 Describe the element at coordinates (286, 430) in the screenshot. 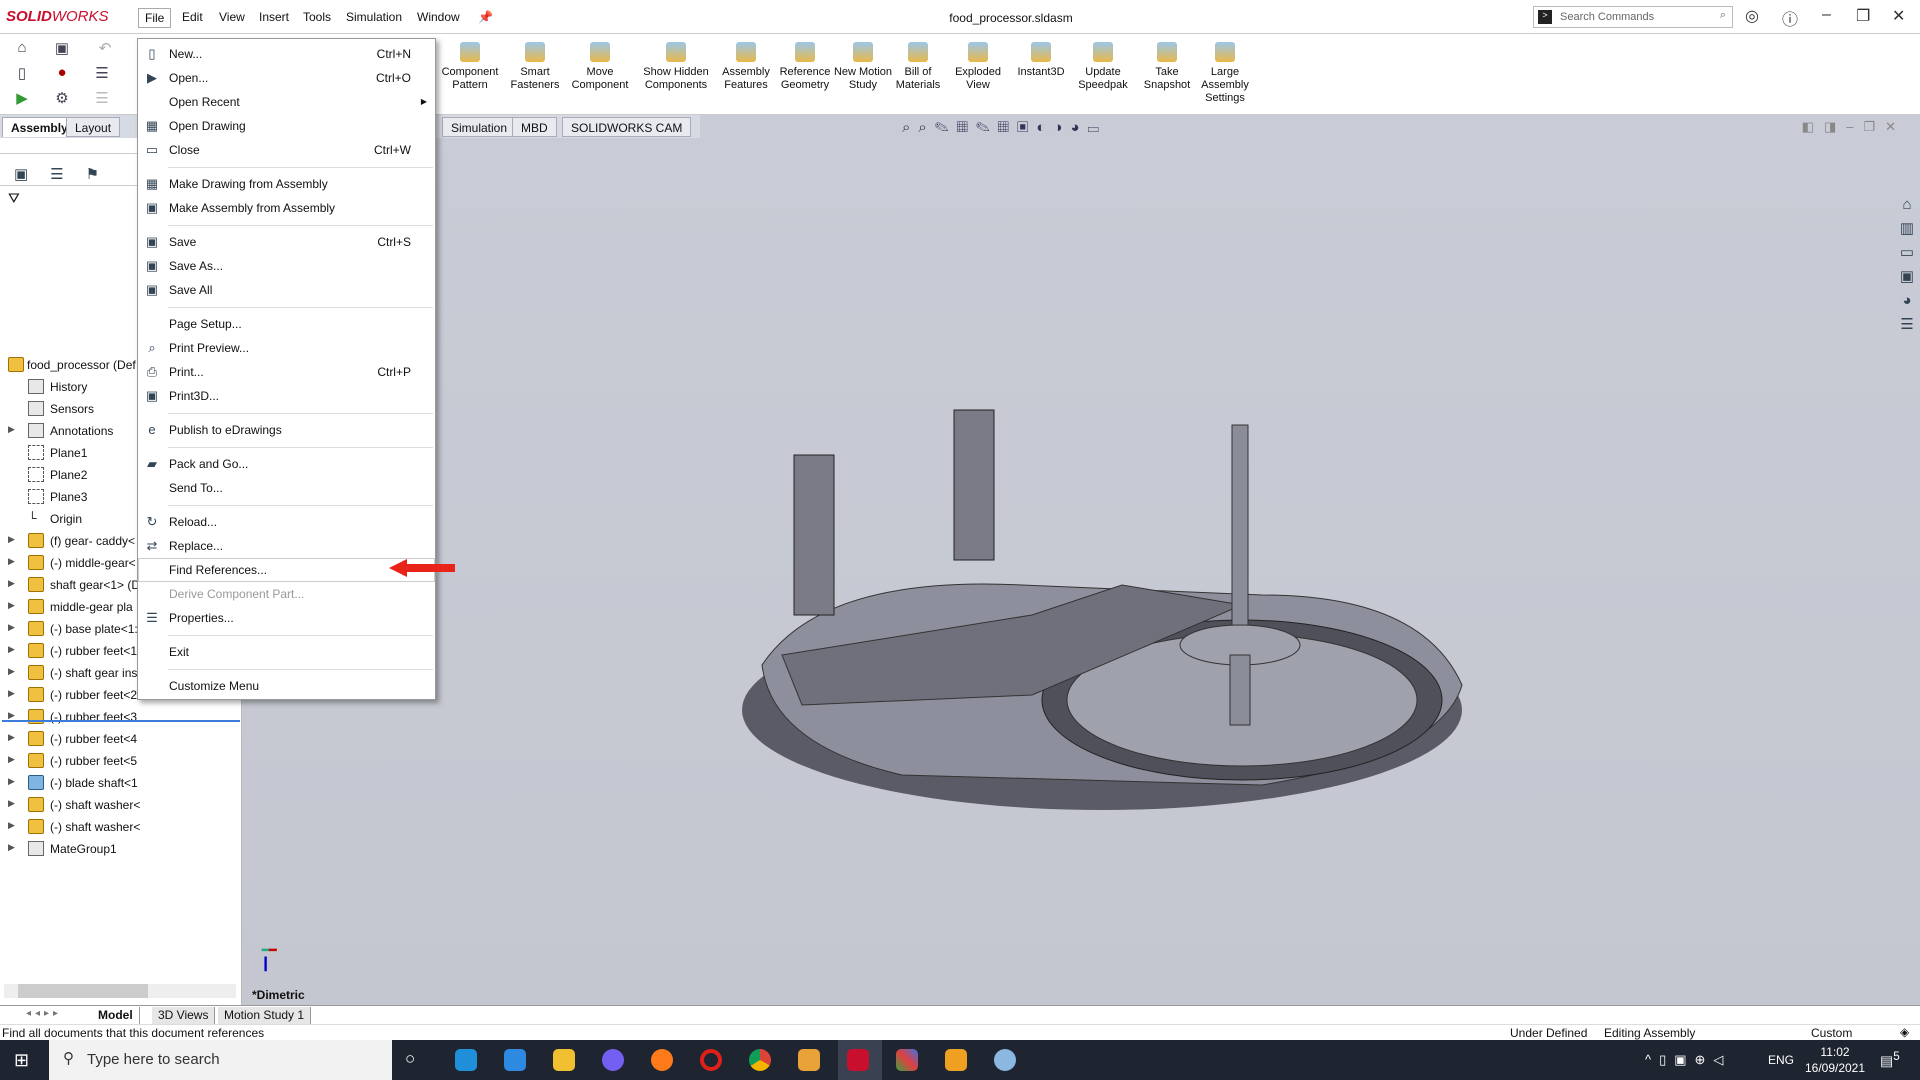

I see `menu-item-publish-to-edrawings: e Publish to eDrawings` at that location.